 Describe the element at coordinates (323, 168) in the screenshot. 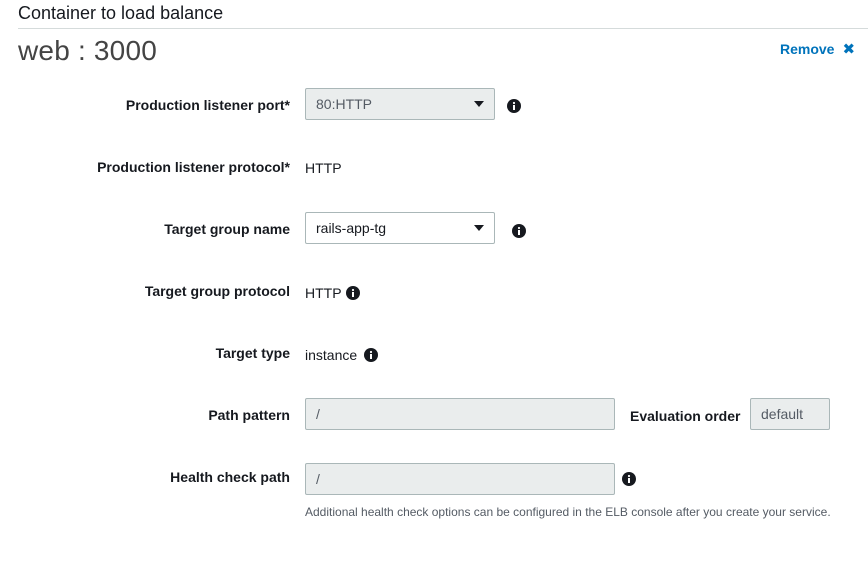

I see `listener-protocol-value: HTTP` at that location.